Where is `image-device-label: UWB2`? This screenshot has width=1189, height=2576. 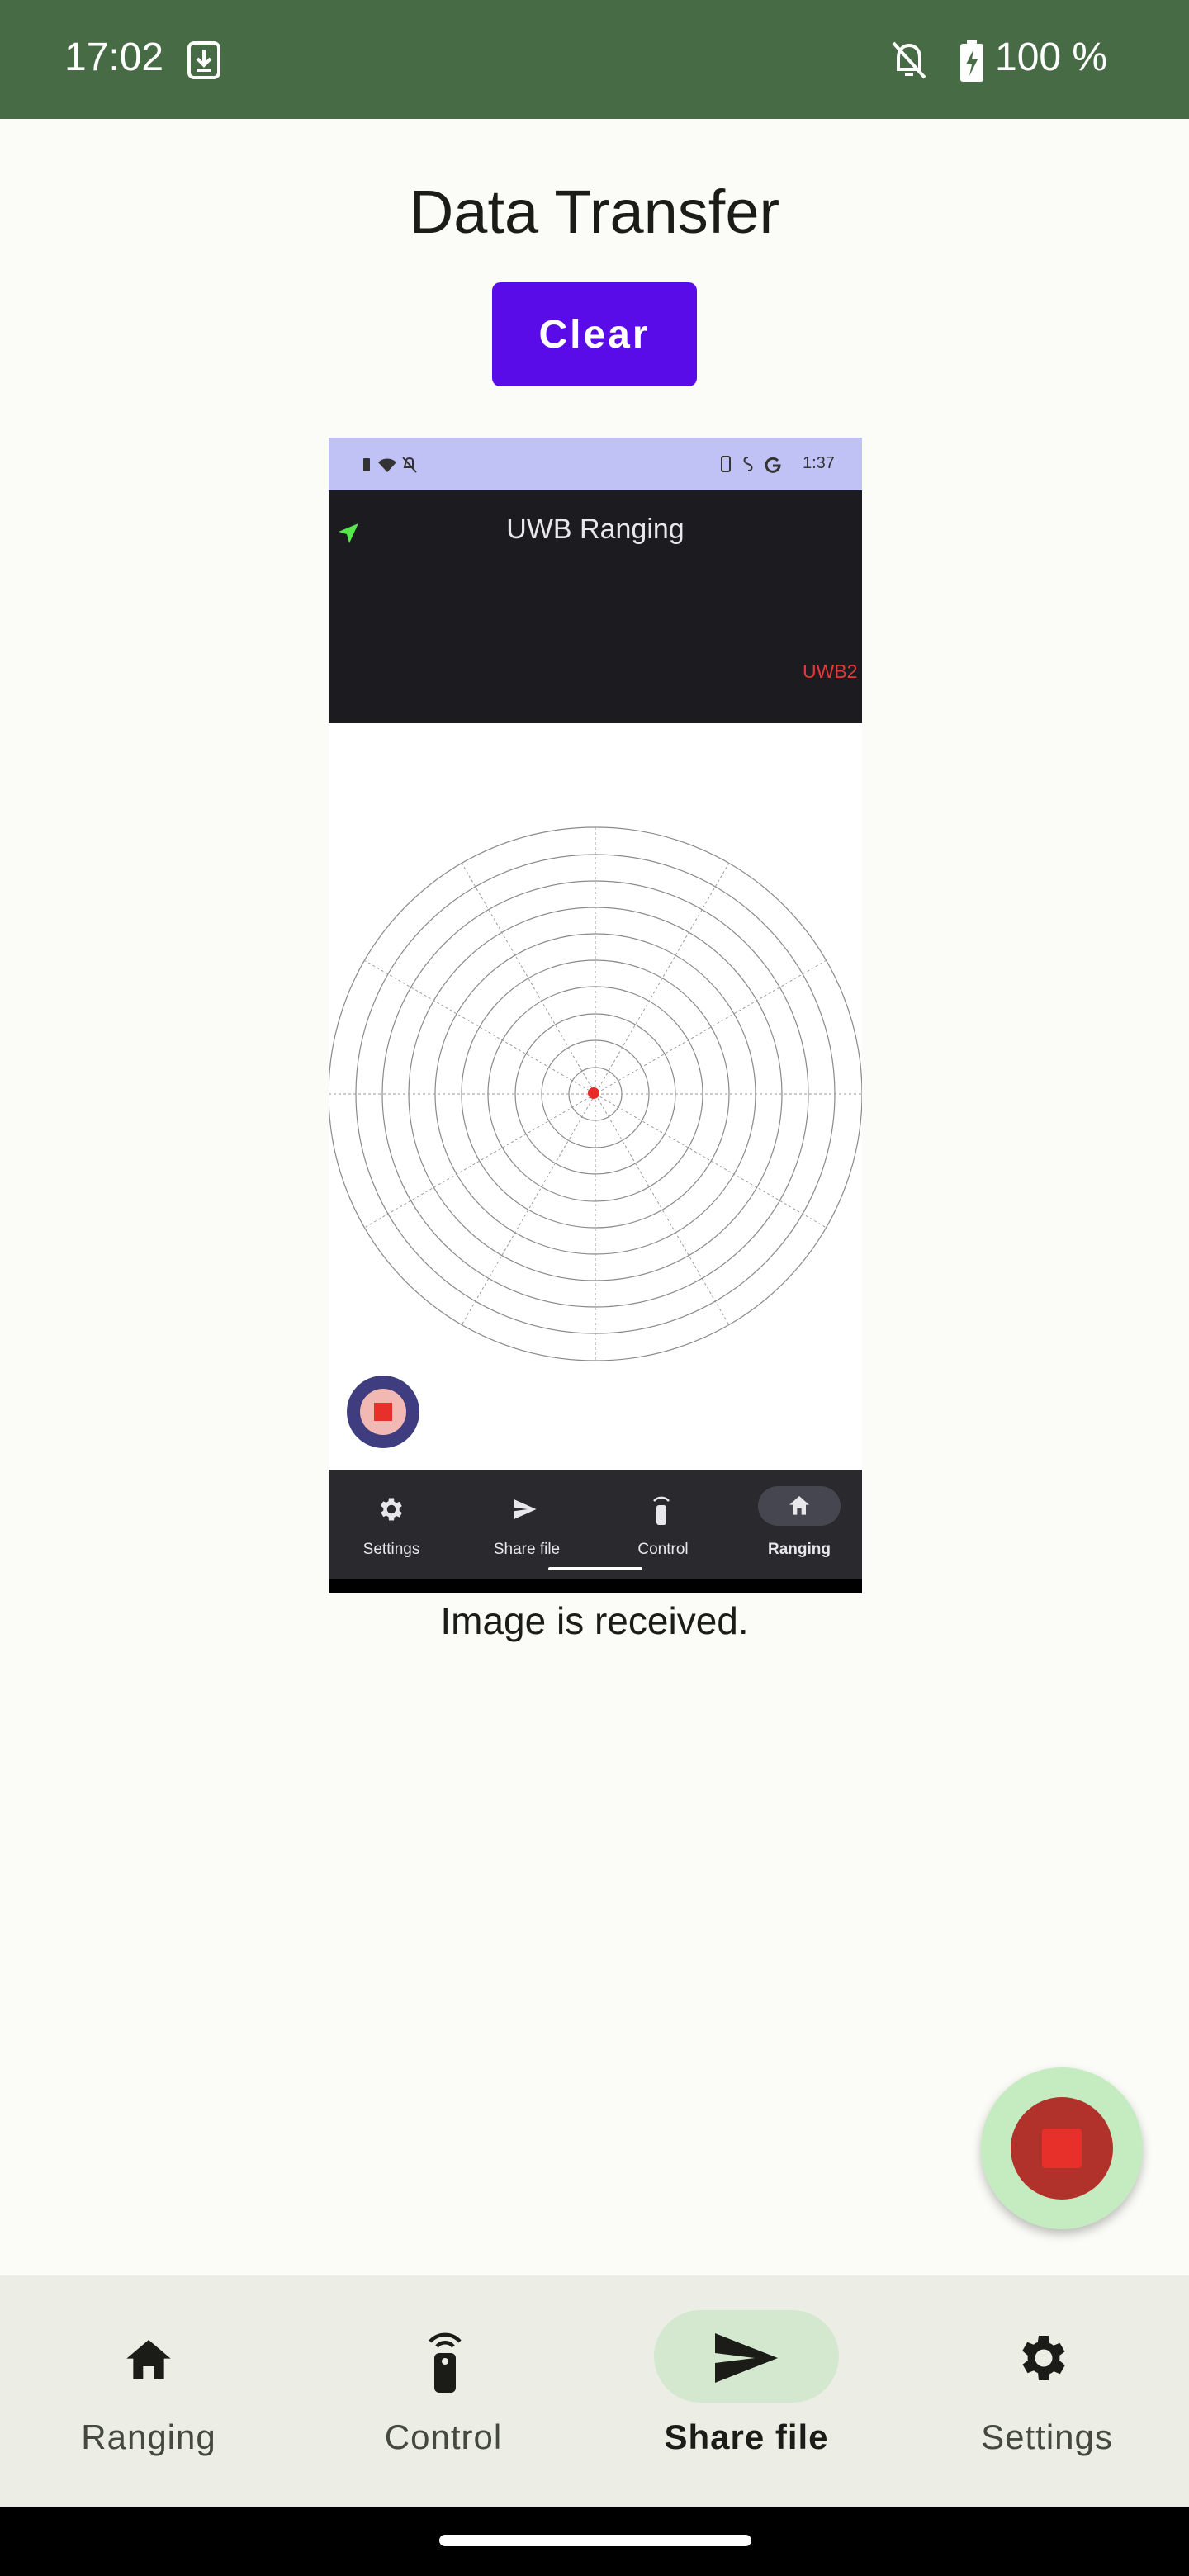
image-device-label: UWB2 is located at coordinates (830, 671).